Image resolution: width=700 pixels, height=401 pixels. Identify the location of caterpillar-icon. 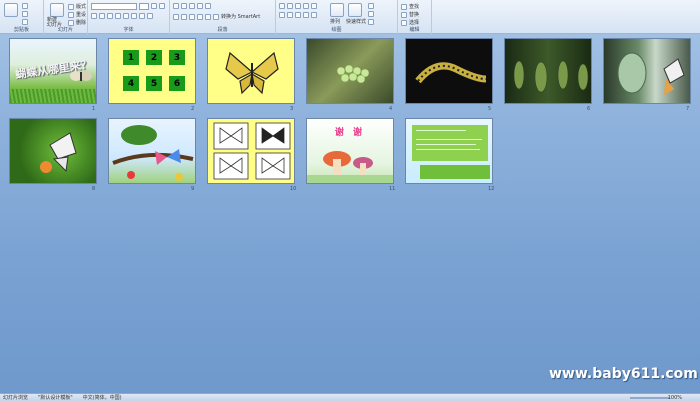
(451, 73).